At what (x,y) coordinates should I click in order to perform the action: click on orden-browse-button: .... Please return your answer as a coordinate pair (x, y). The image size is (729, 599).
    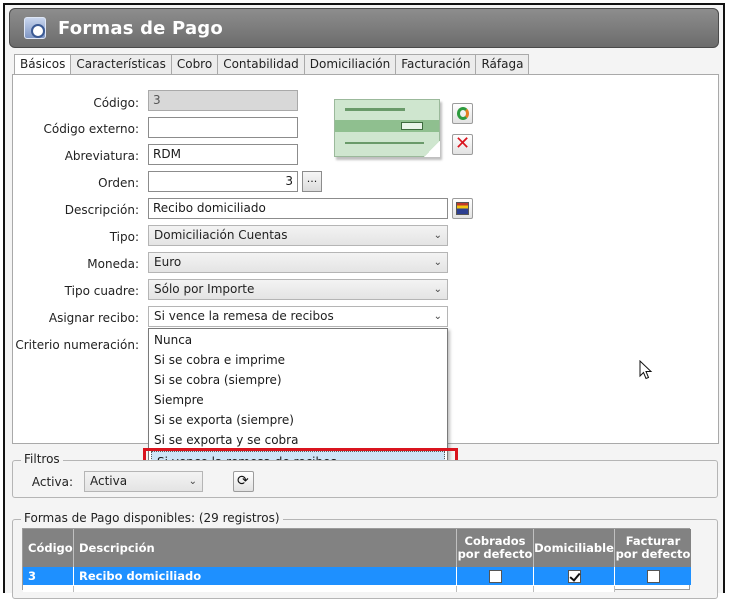
    Looking at the image, I should click on (312, 181).